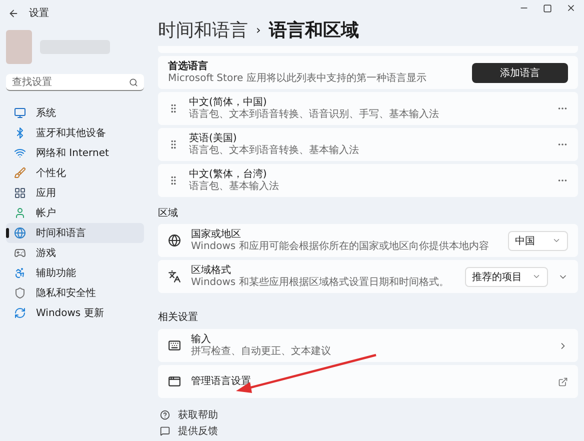 This screenshot has width=584, height=441. I want to click on language-name: 中文(简体，中国), so click(228, 102).